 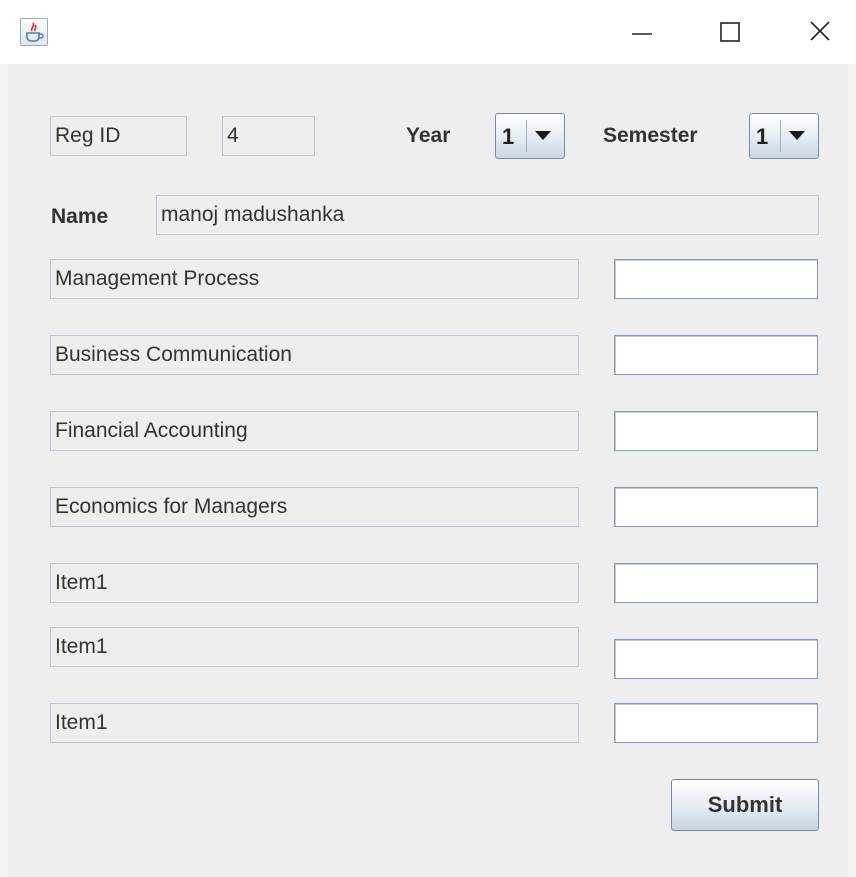 I want to click on maximize-icon, so click(x=730, y=32).